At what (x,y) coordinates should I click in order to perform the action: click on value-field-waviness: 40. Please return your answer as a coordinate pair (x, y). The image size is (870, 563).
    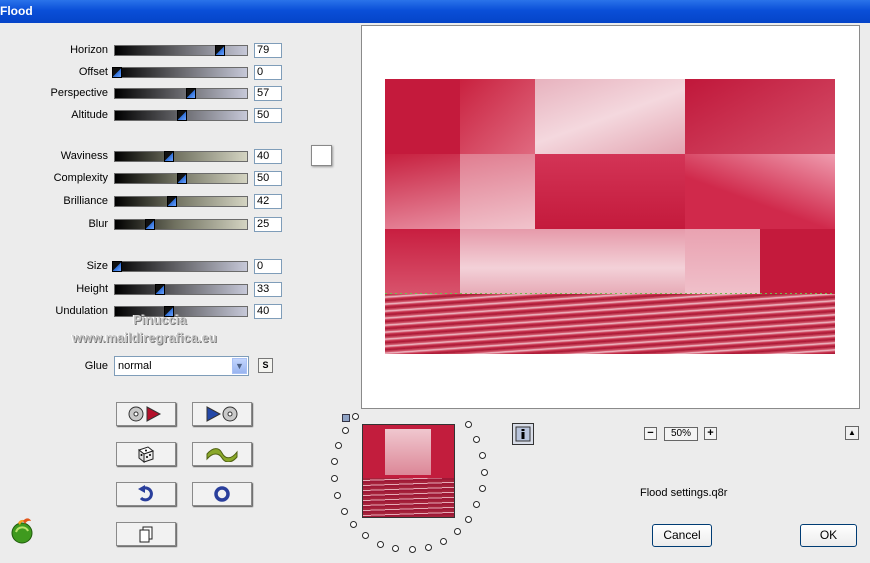
    Looking at the image, I should click on (268, 156).